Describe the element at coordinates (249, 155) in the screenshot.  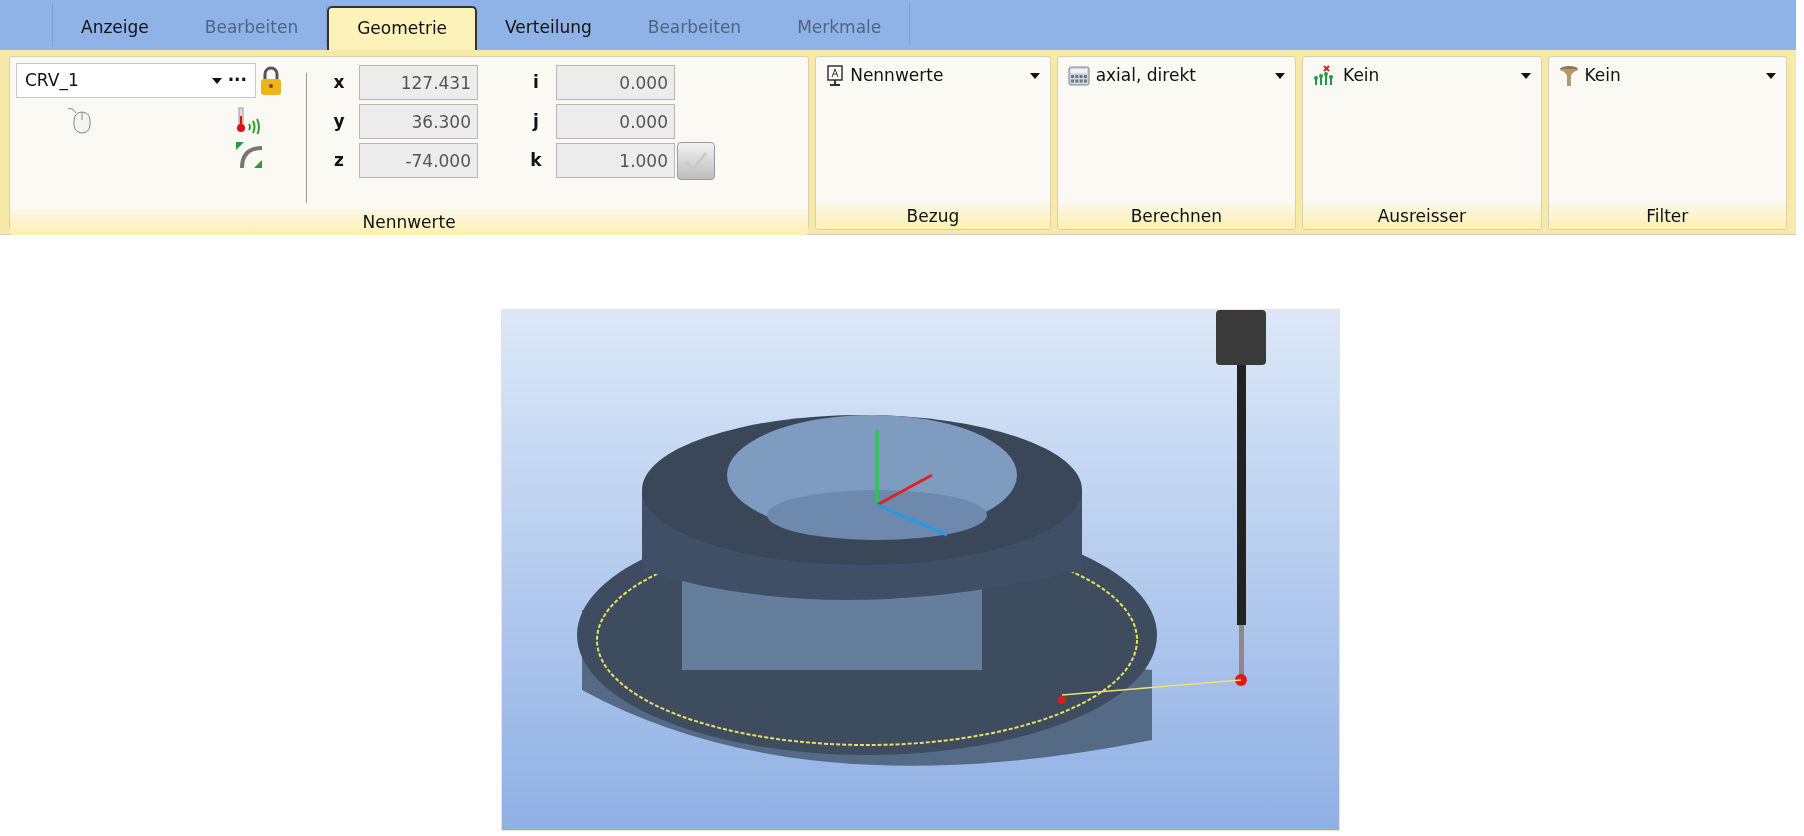
I see `arc-arrows-icon` at that location.